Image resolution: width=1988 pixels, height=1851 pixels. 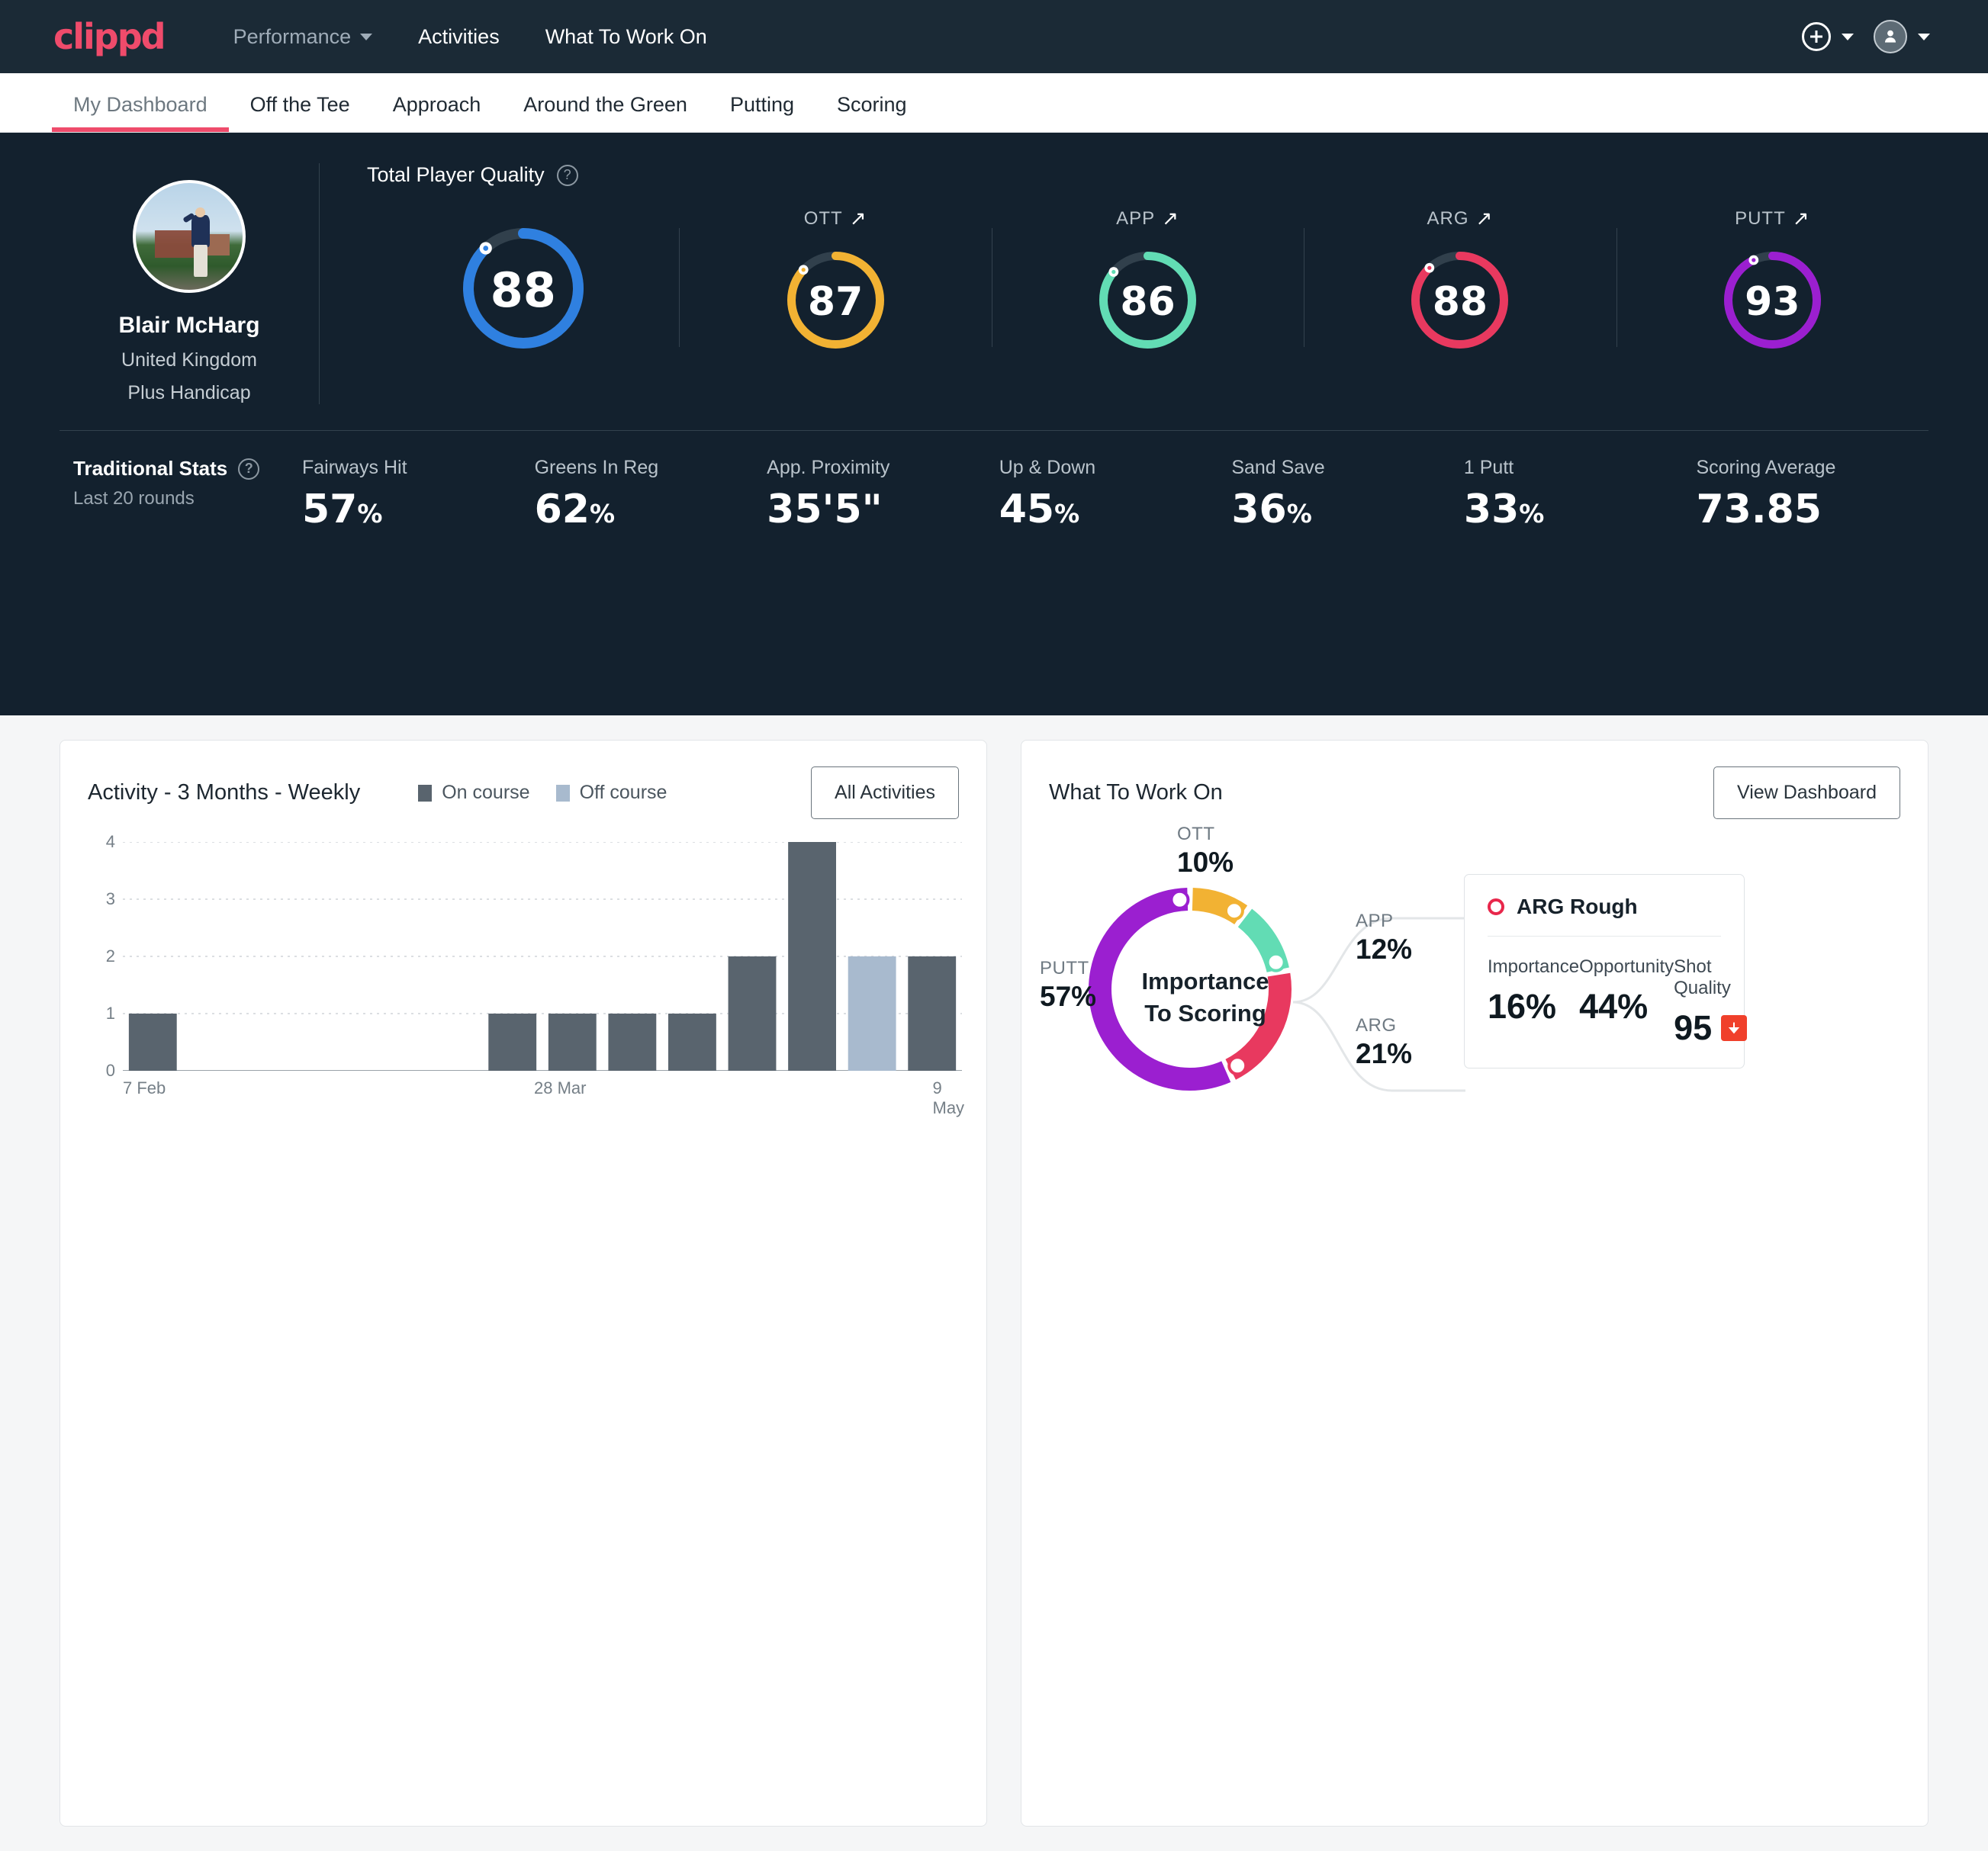 What do you see at coordinates (1504, 509) in the screenshot?
I see `stat-value: 33%` at bounding box center [1504, 509].